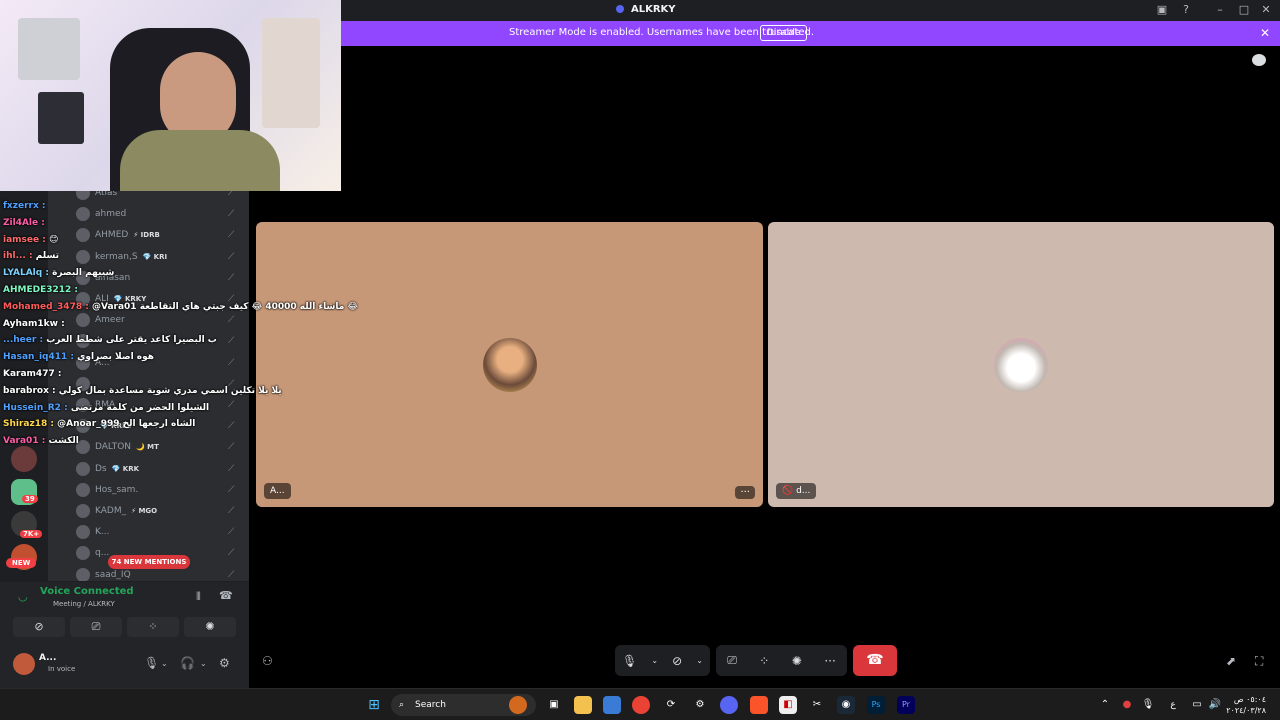 Image resolution: width=1280 pixels, height=720 pixels. What do you see at coordinates (797, 661) in the screenshot?
I see `soundboard-icon: ✺` at bounding box center [797, 661].